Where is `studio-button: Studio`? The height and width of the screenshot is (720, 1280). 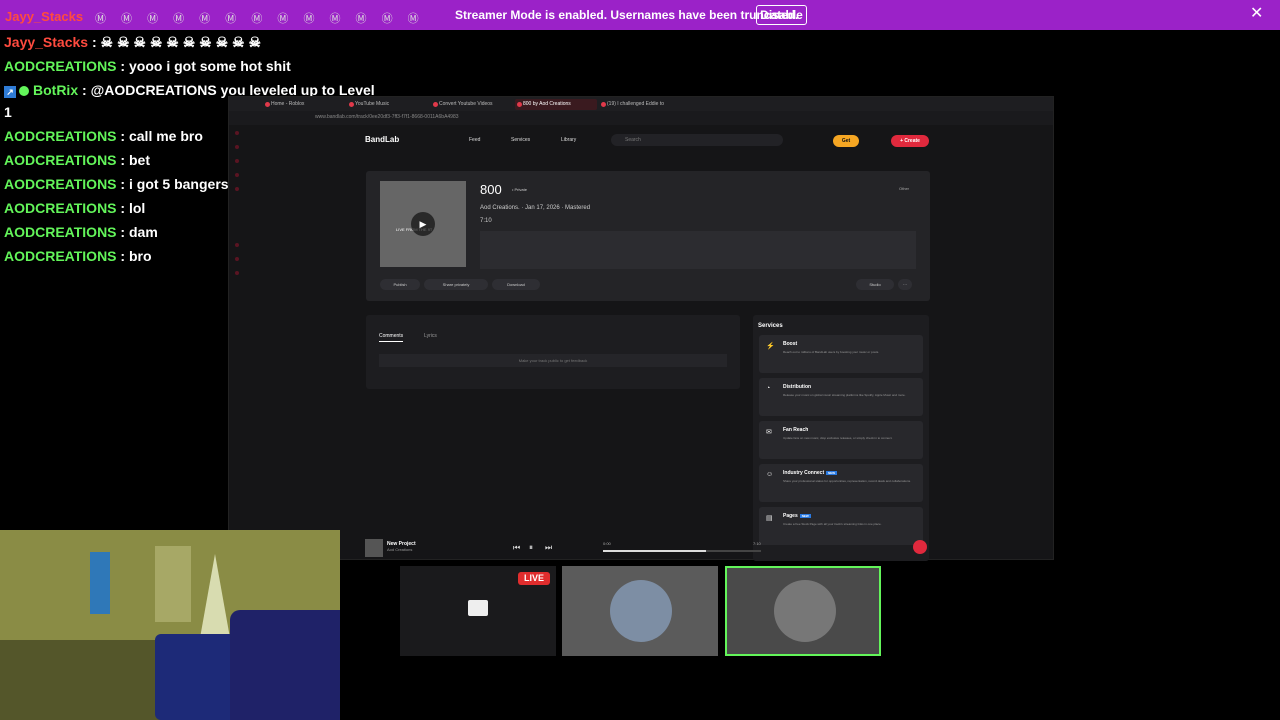 studio-button: Studio is located at coordinates (875, 284).